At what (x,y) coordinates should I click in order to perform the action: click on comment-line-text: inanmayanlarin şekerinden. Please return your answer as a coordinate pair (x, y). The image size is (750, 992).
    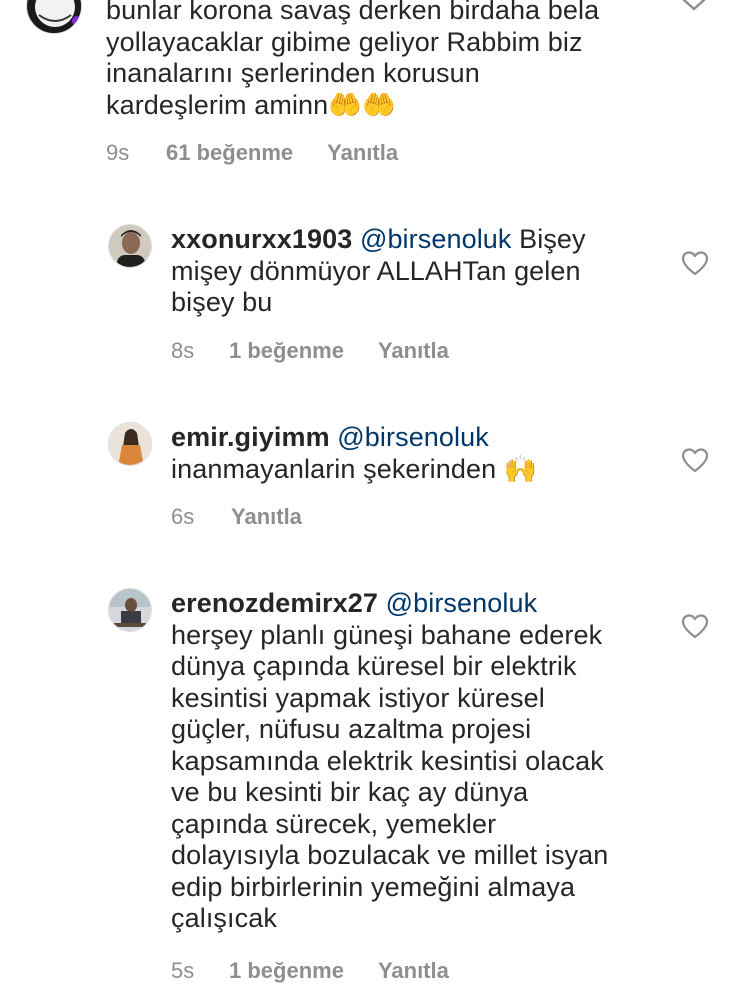
    Looking at the image, I should click on (334, 468).